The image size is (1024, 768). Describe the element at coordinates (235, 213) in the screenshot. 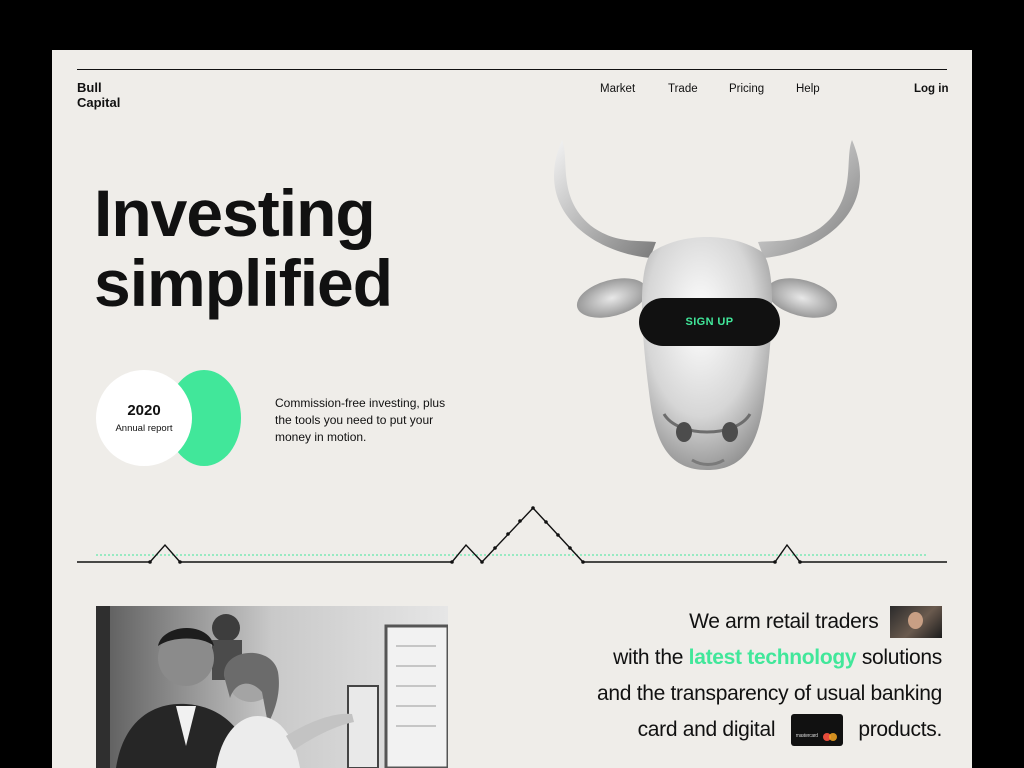

I see `hero-title-line-1: Investing` at that location.